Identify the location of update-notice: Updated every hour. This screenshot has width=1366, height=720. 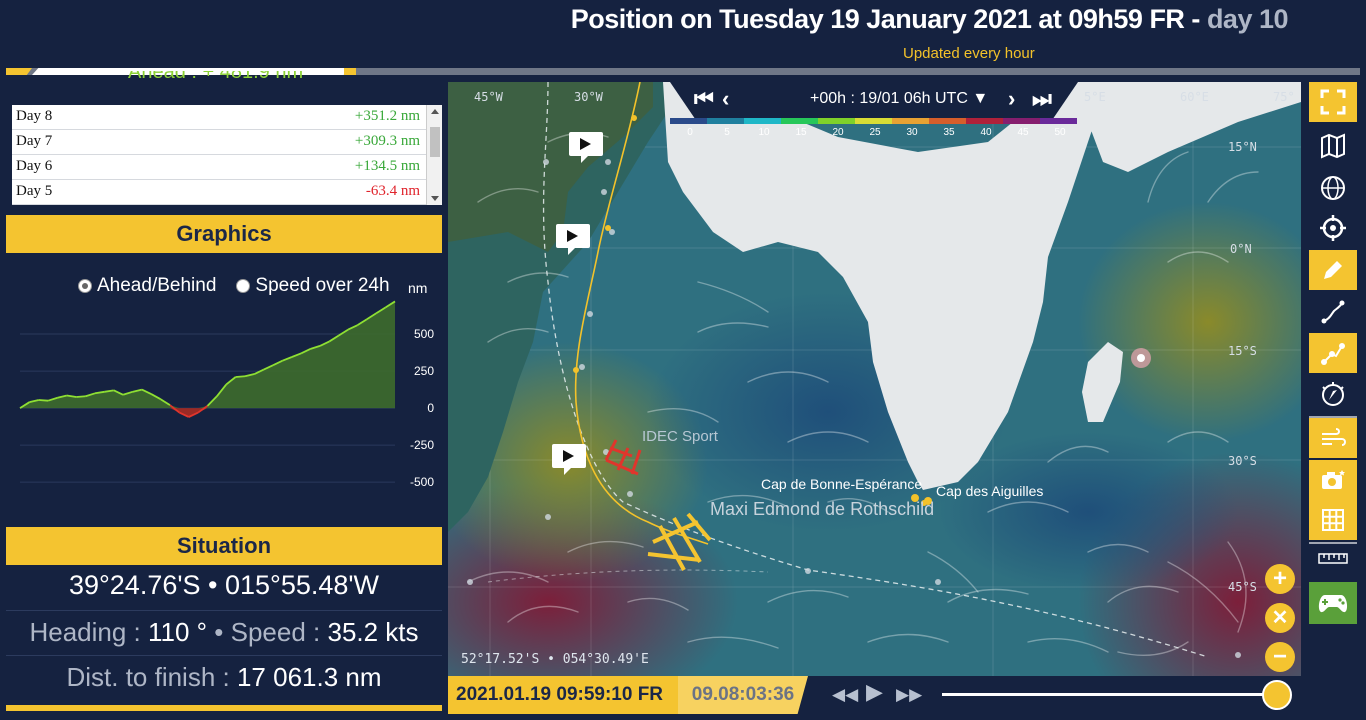
(969, 53).